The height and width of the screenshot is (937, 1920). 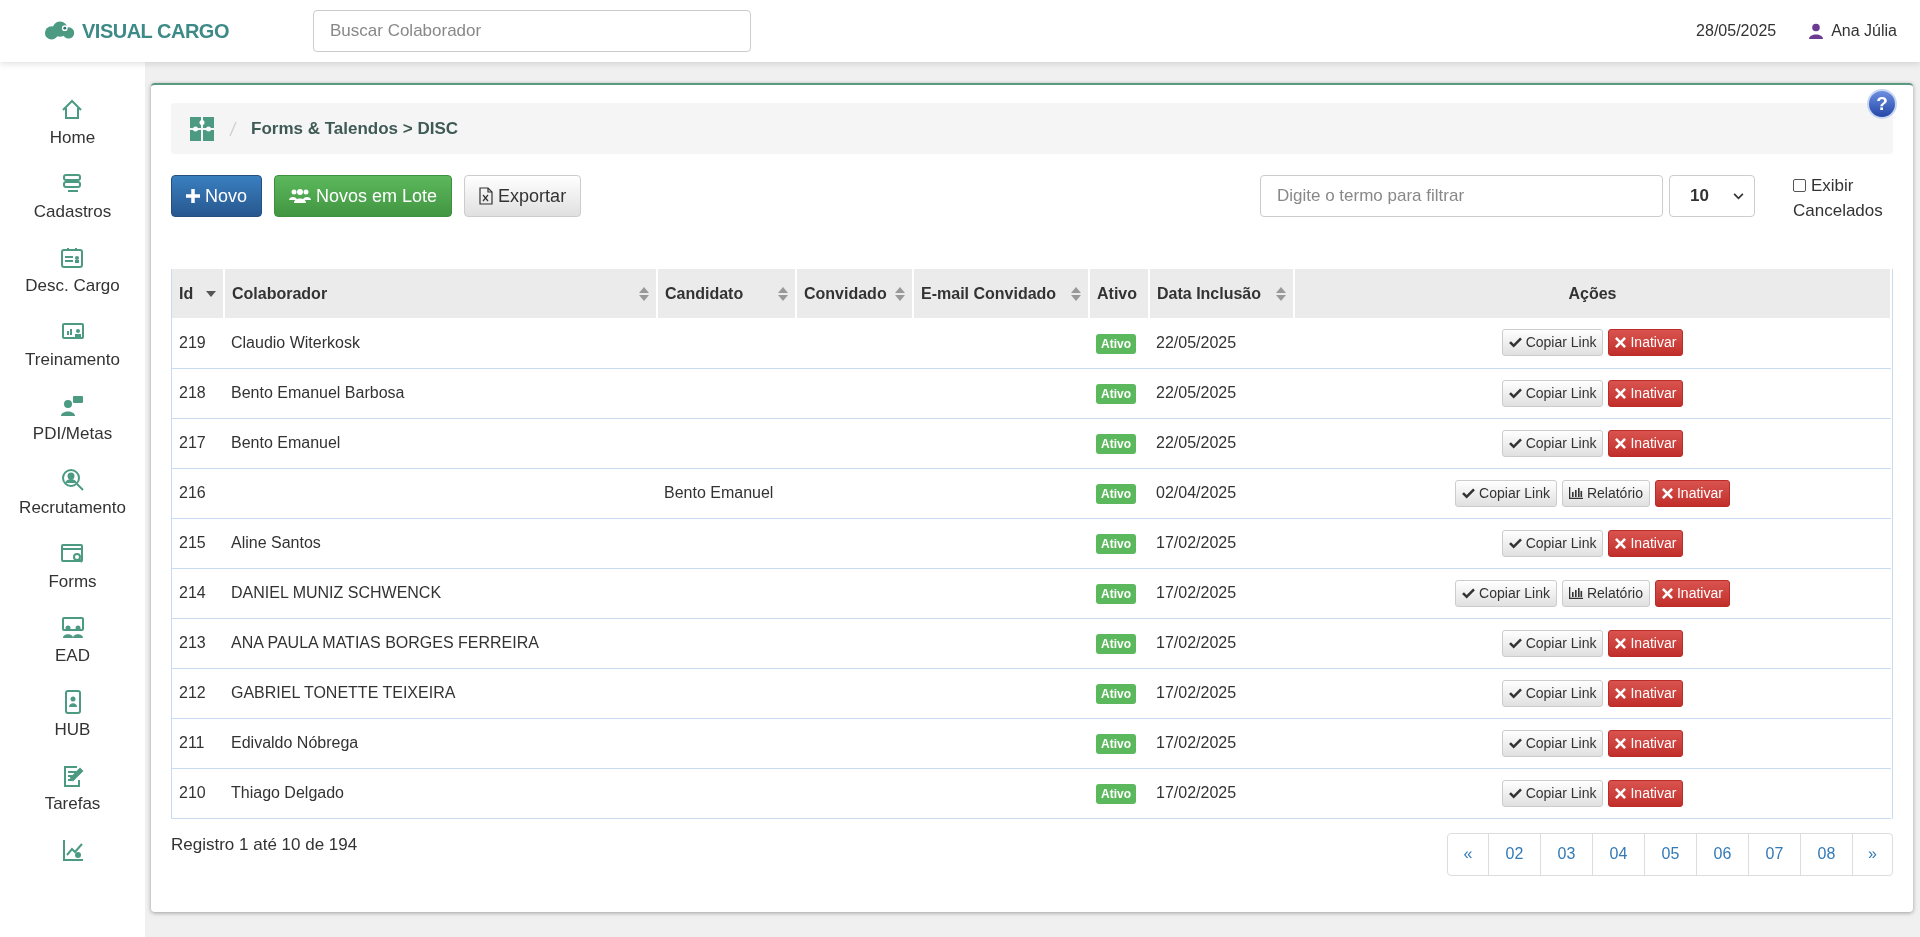 I want to click on id-text: 217, so click(x=192, y=442).